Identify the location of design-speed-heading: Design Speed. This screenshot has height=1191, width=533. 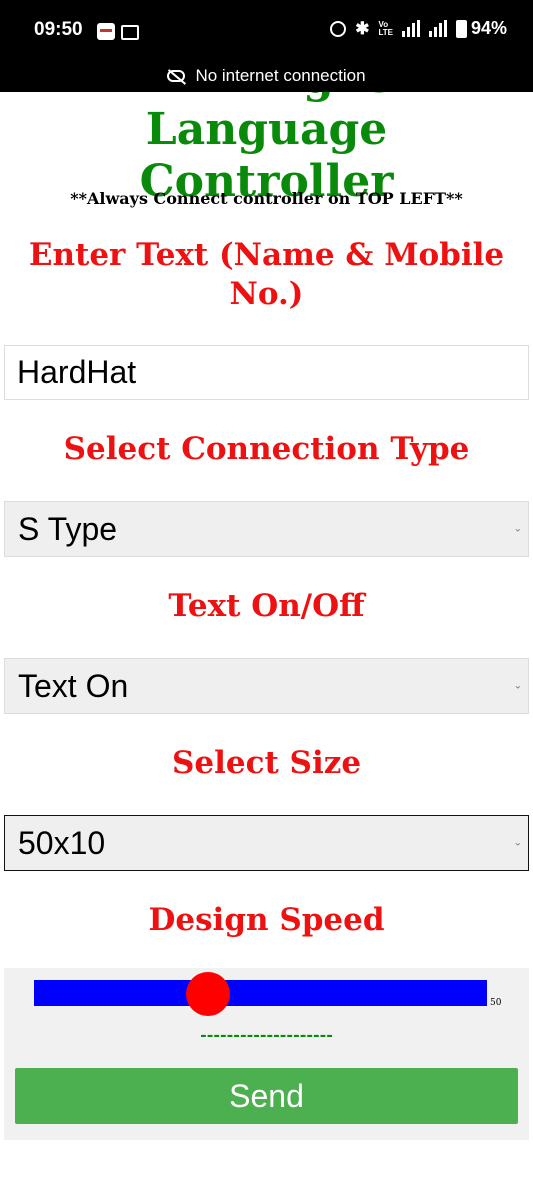
(266, 920).